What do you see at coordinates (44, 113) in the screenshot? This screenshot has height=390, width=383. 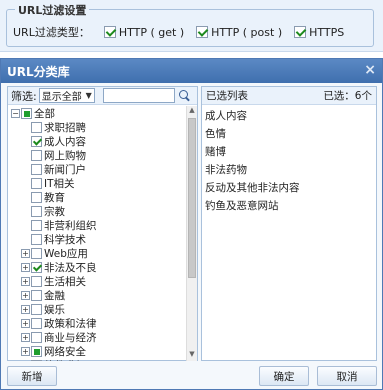 I see `tree-item-label: 全部` at bounding box center [44, 113].